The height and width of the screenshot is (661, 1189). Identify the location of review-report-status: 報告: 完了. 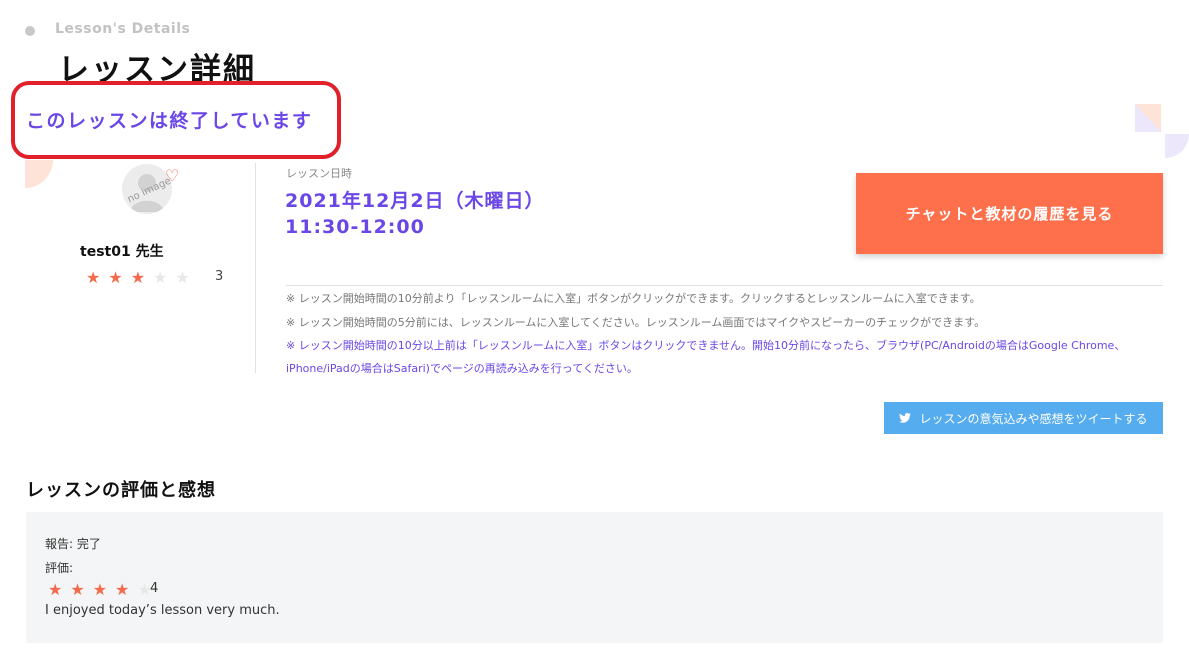
(73, 544).